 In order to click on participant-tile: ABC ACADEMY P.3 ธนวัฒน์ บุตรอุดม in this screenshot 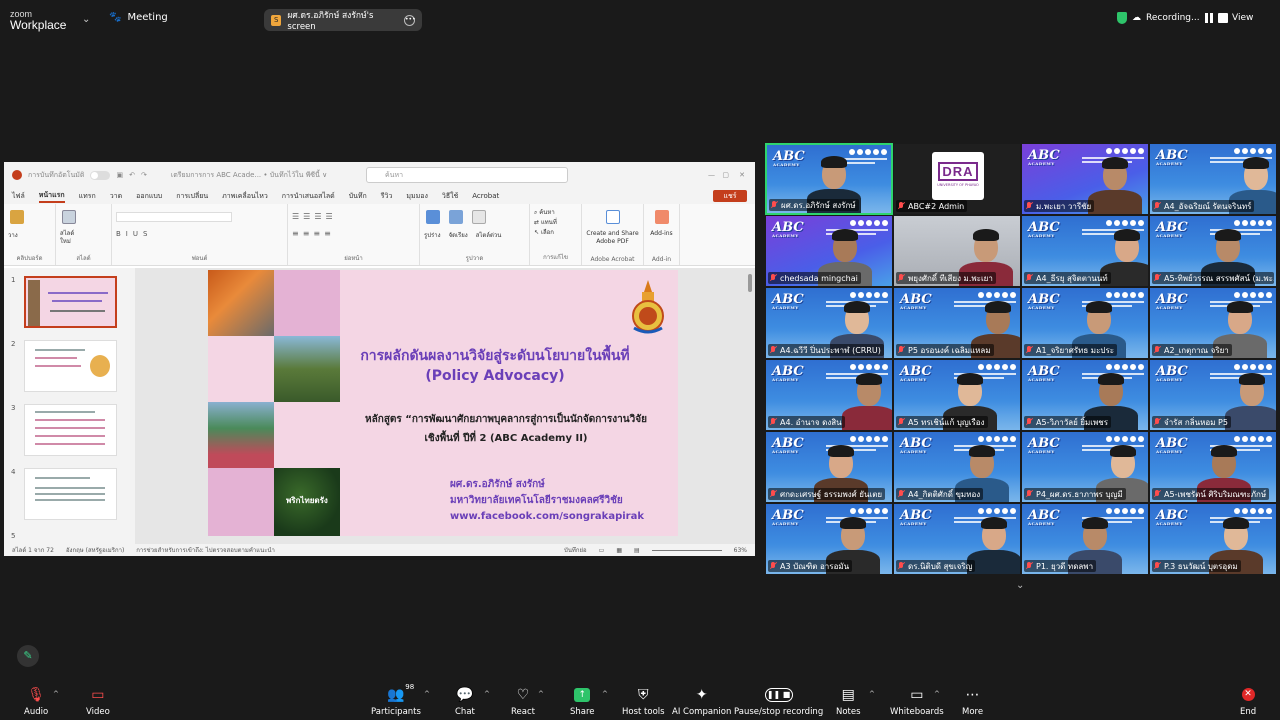, I will do `click(1213, 539)`.